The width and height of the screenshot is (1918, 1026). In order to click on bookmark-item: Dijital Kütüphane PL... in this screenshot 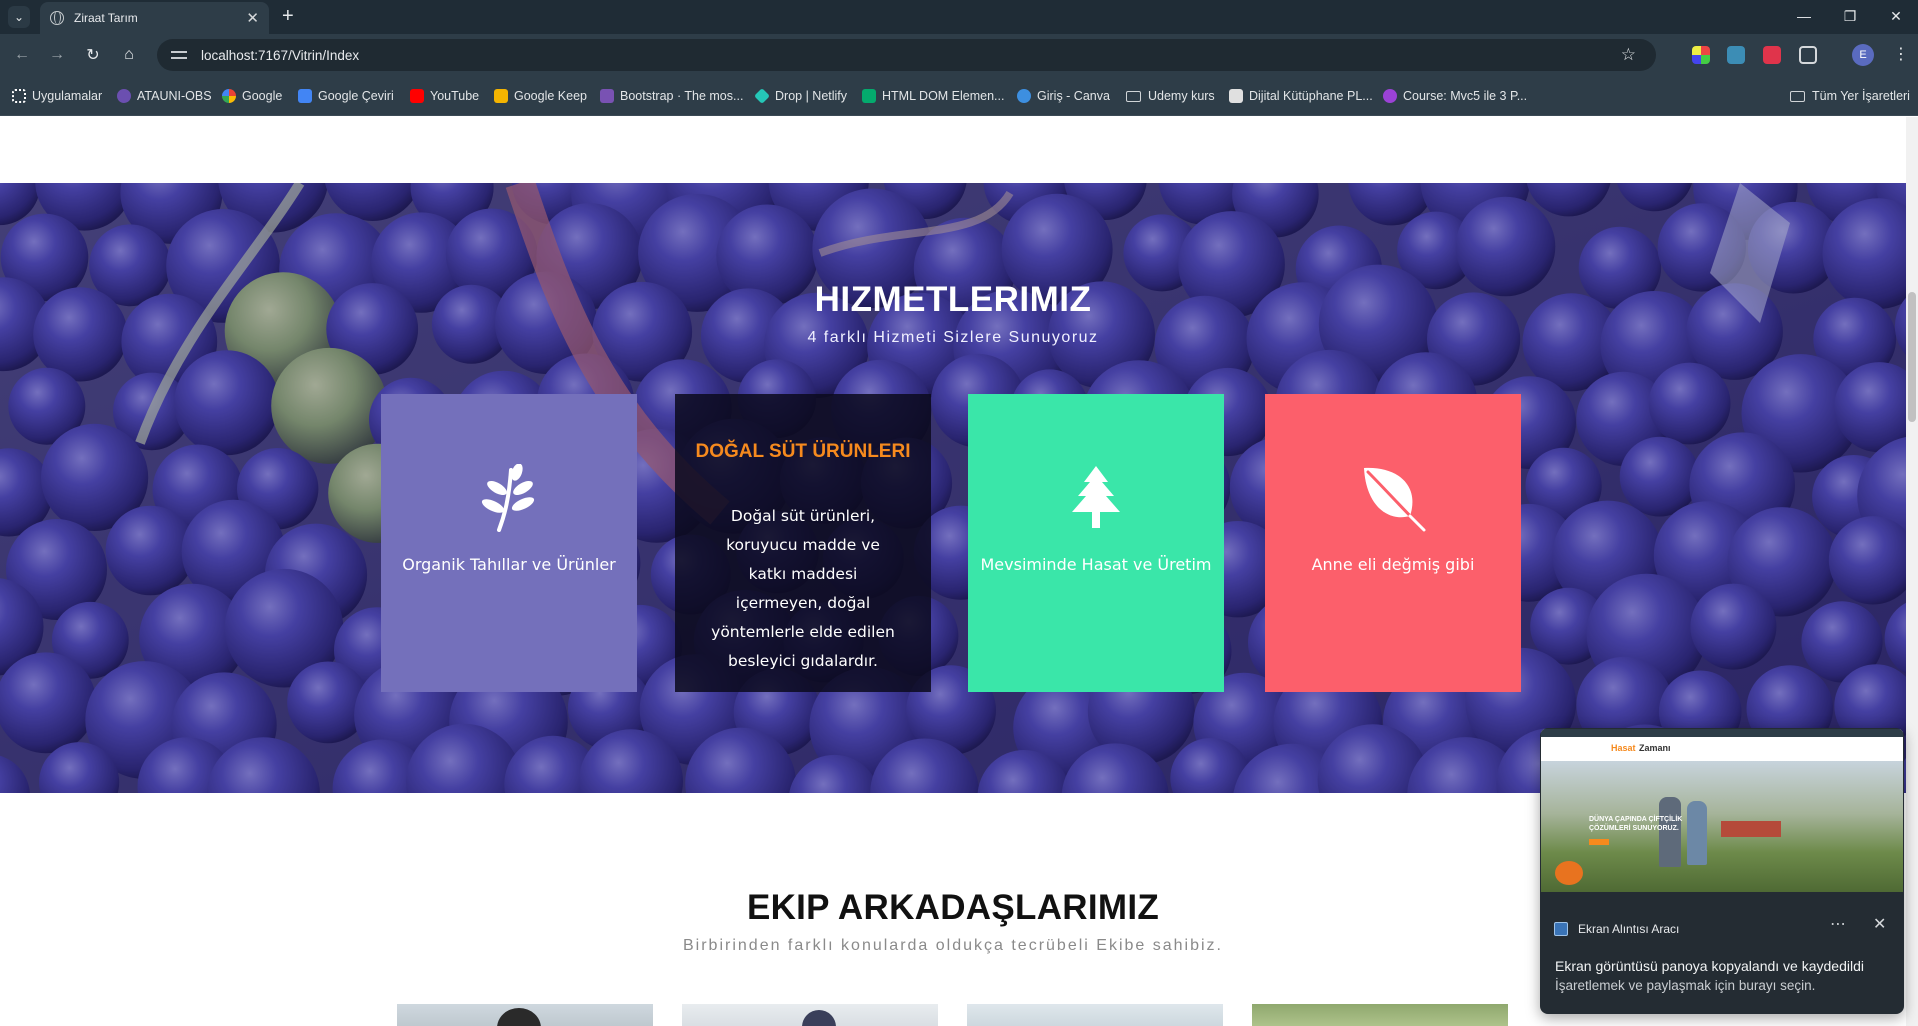, I will do `click(1301, 96)`.